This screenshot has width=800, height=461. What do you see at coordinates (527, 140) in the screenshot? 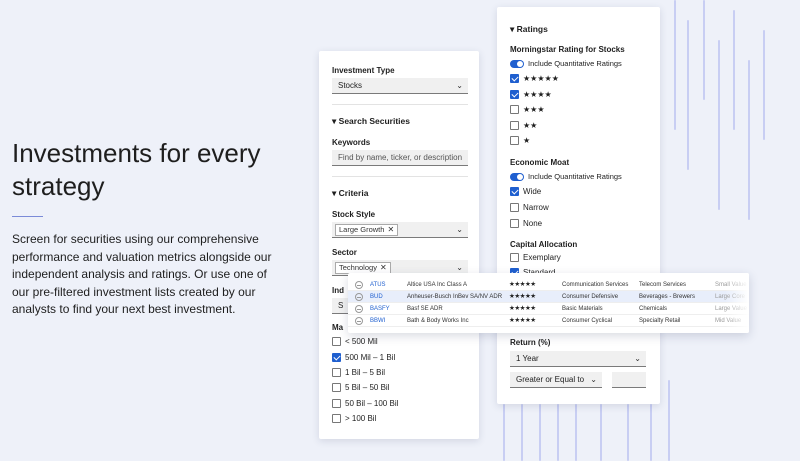
I see `star-rating-icon: ★` at bounding box center [527, 140].